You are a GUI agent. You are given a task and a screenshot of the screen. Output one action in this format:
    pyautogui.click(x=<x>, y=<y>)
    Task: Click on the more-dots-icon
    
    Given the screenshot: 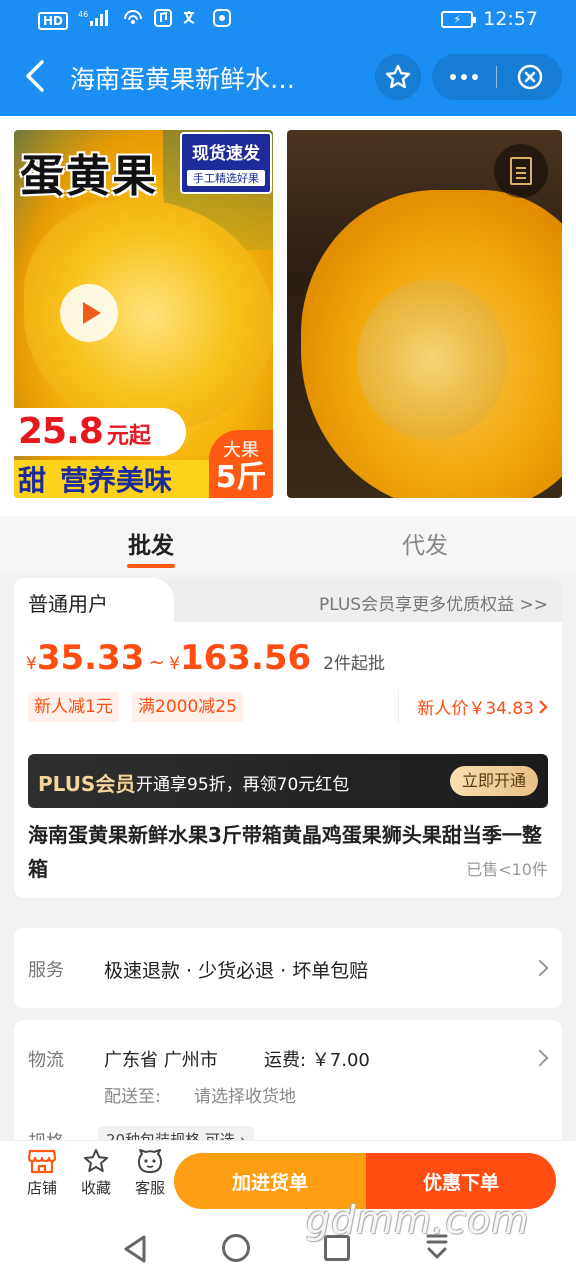 What is the action you would take?
    pyautogui.click(x=453, y=77)
    